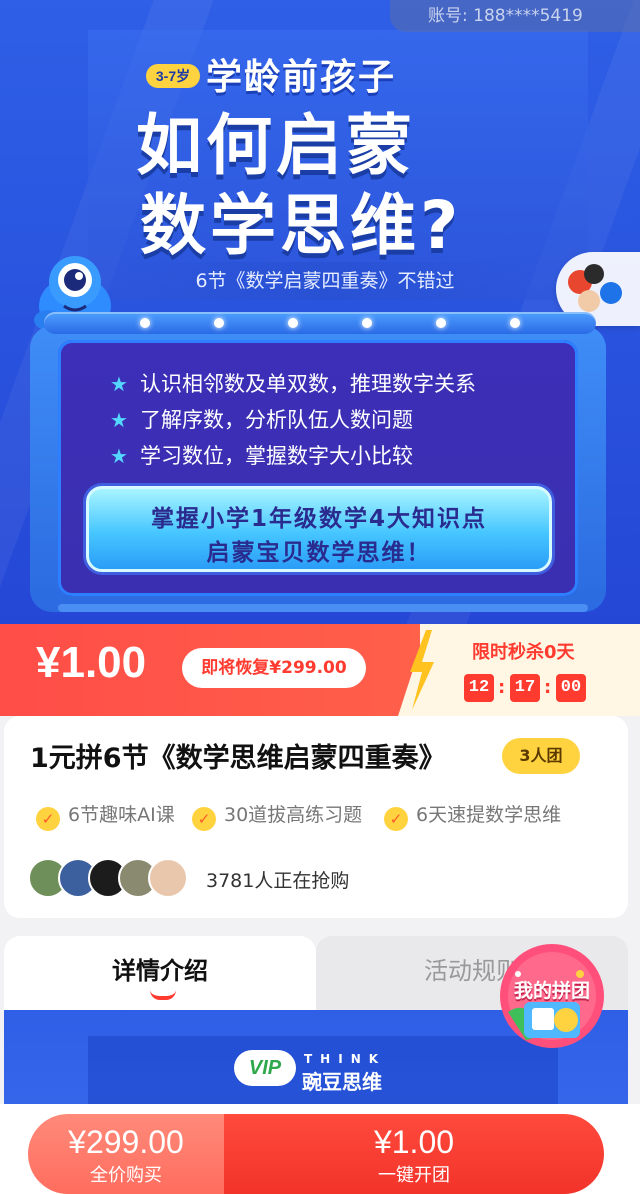  Describe the element at coordinates (541, 756) in the screenshot. I see `team-badge: 3人团` at that location.